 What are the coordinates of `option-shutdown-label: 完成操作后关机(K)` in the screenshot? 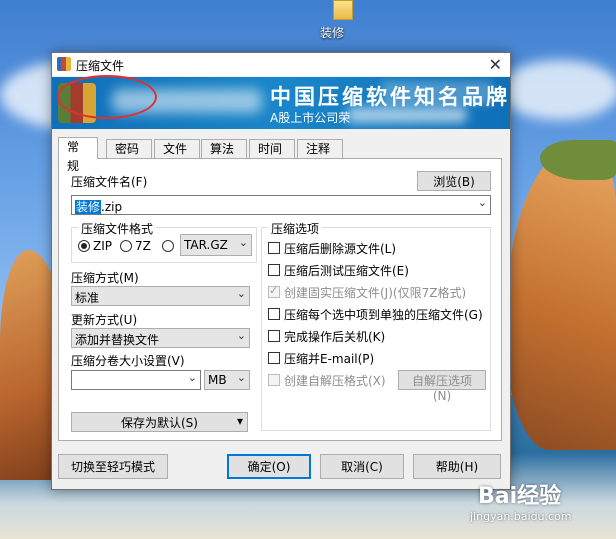 It's located at (334, 336).